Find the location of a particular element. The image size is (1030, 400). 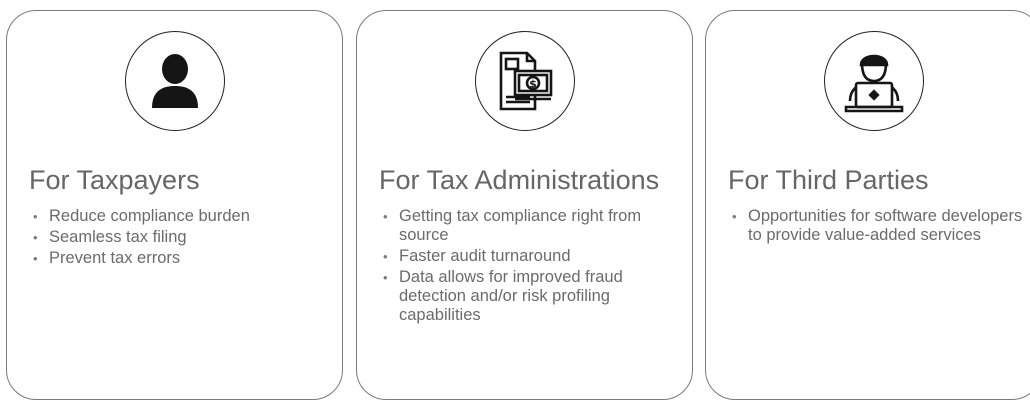

tax-document-money-icon: $ is located at coordinates (524, 81).